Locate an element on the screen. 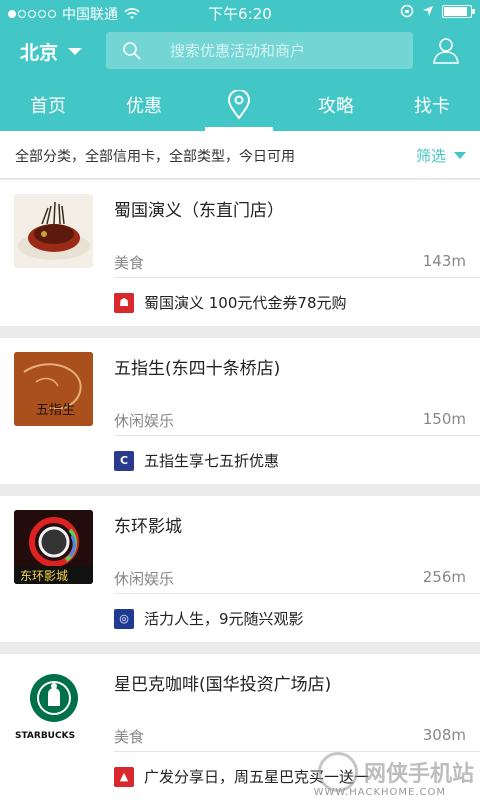 The width and height of the screenshot is (480, 800). filter-summary: 全部分类，全部信用卡，全部类型，今日可用 is located at coordinates (155, 157).